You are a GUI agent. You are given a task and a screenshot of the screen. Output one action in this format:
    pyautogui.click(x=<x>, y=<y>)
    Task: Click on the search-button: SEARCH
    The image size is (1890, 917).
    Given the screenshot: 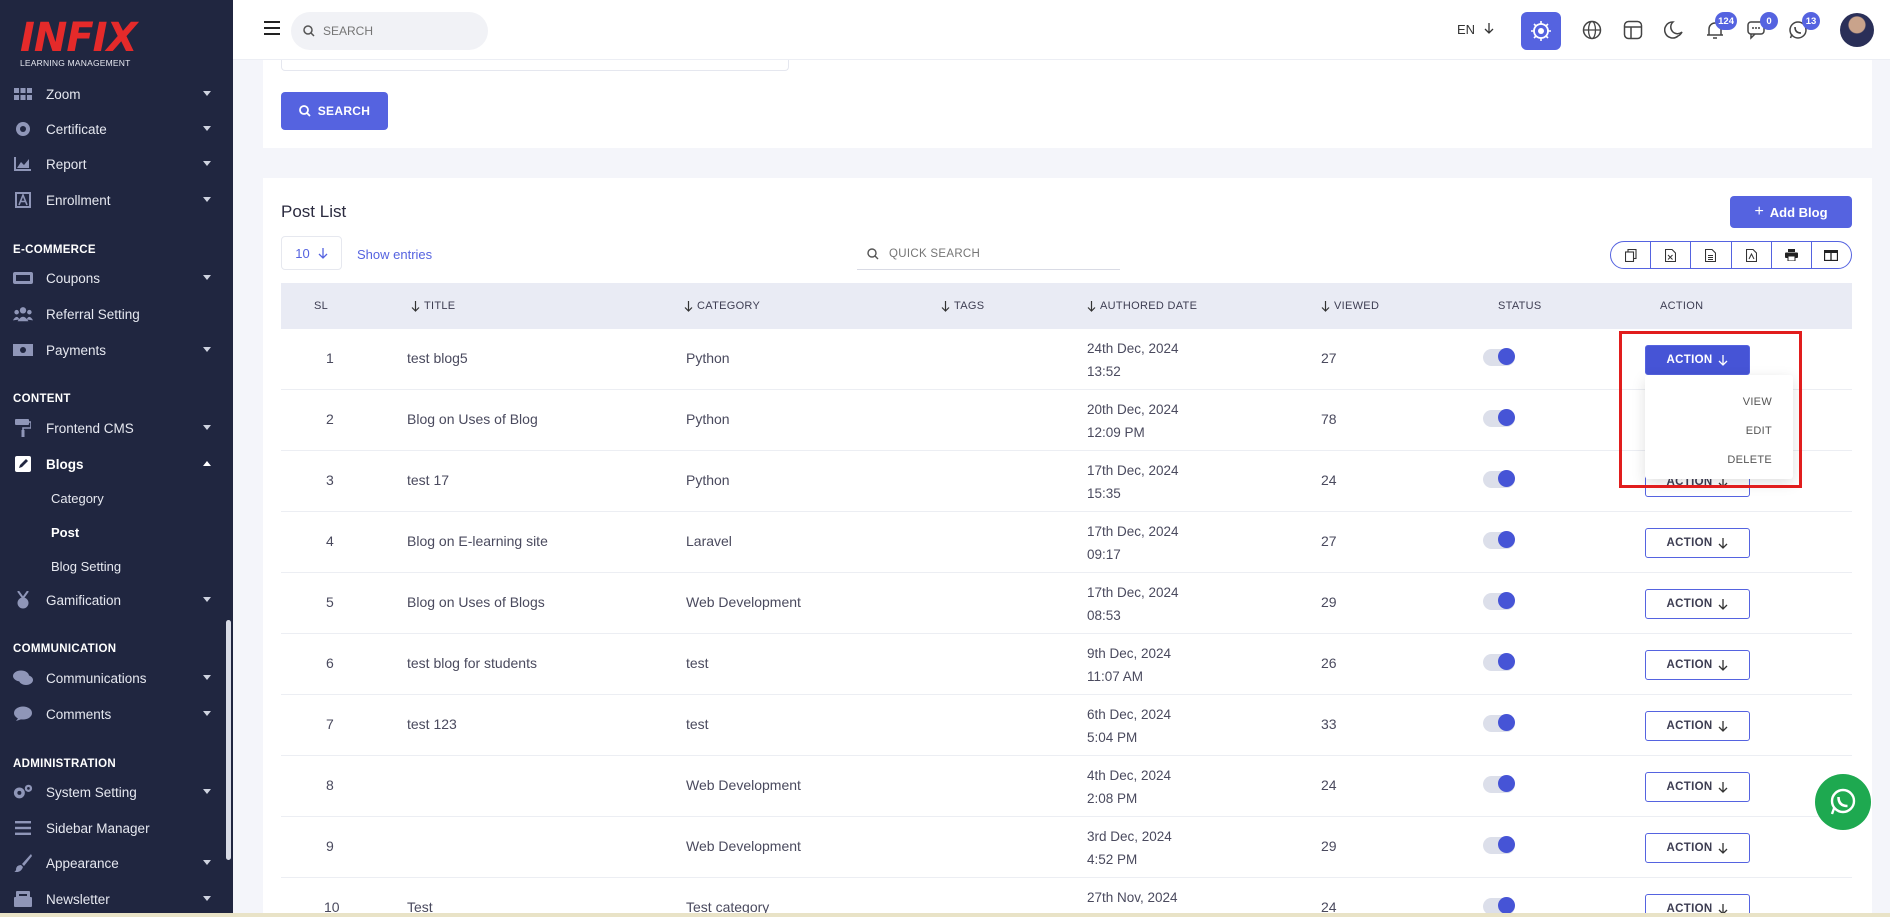 What is the action you would take?
    pyautogui.click(x=334, y=111)
    